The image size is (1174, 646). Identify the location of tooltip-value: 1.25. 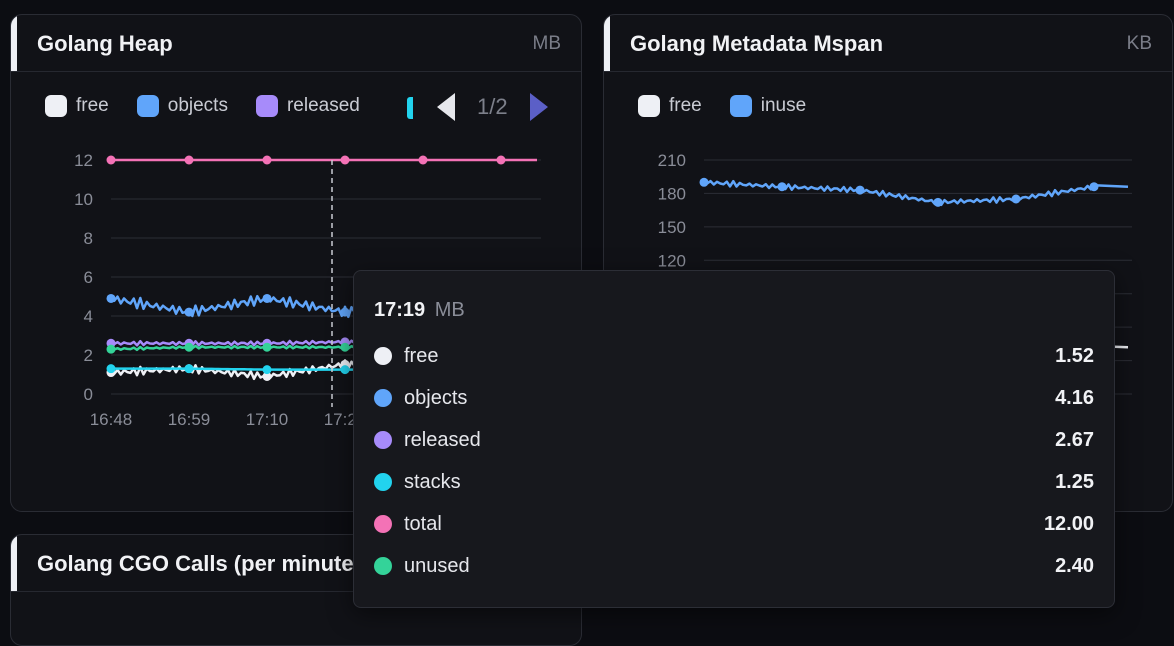
(1074, 481).